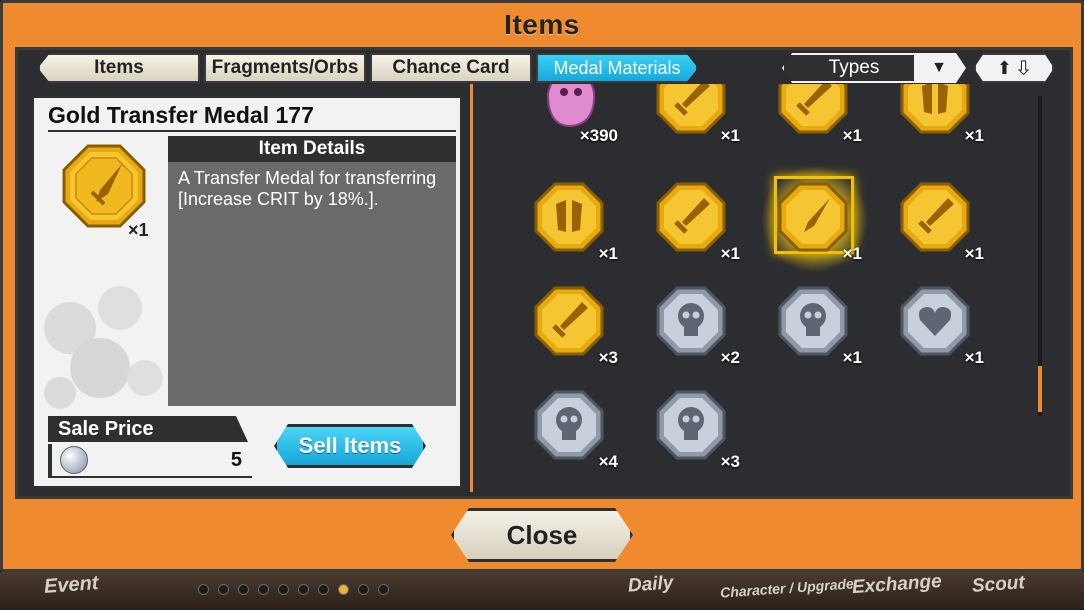  I want to click on silver-coin-icon, so click(74, 460).